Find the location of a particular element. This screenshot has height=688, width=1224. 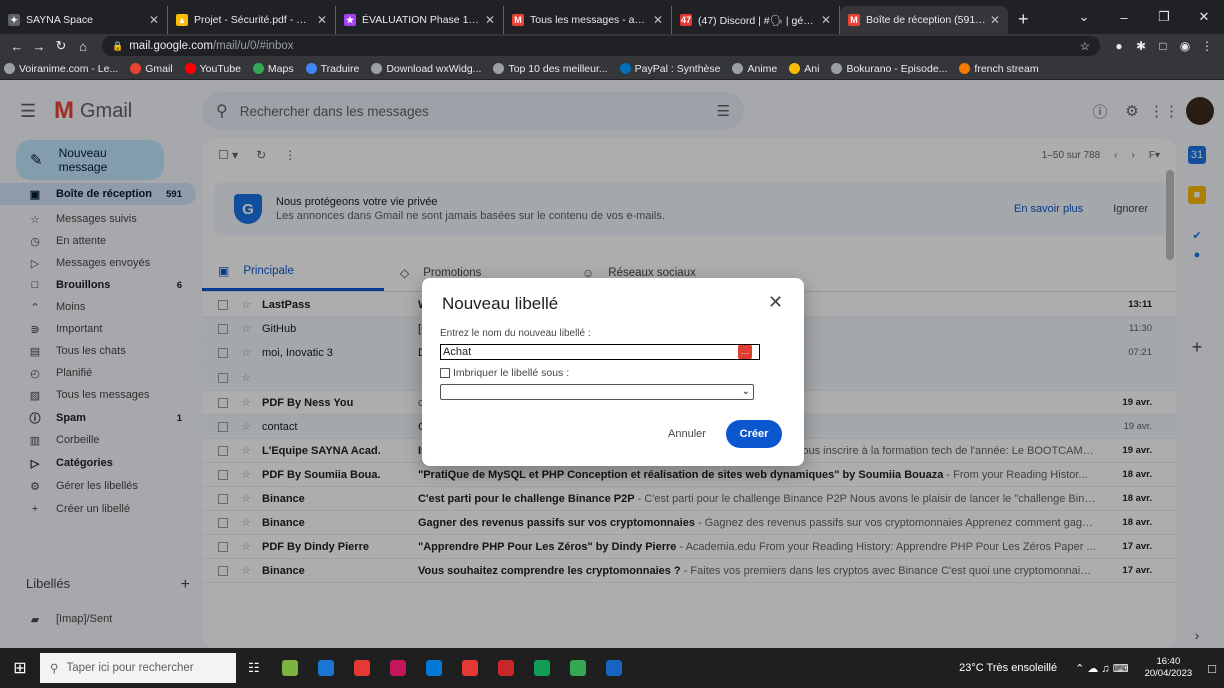

taskbar-search: ⚲ Taper ici pour rechercher is located at coordinates (138, 668).